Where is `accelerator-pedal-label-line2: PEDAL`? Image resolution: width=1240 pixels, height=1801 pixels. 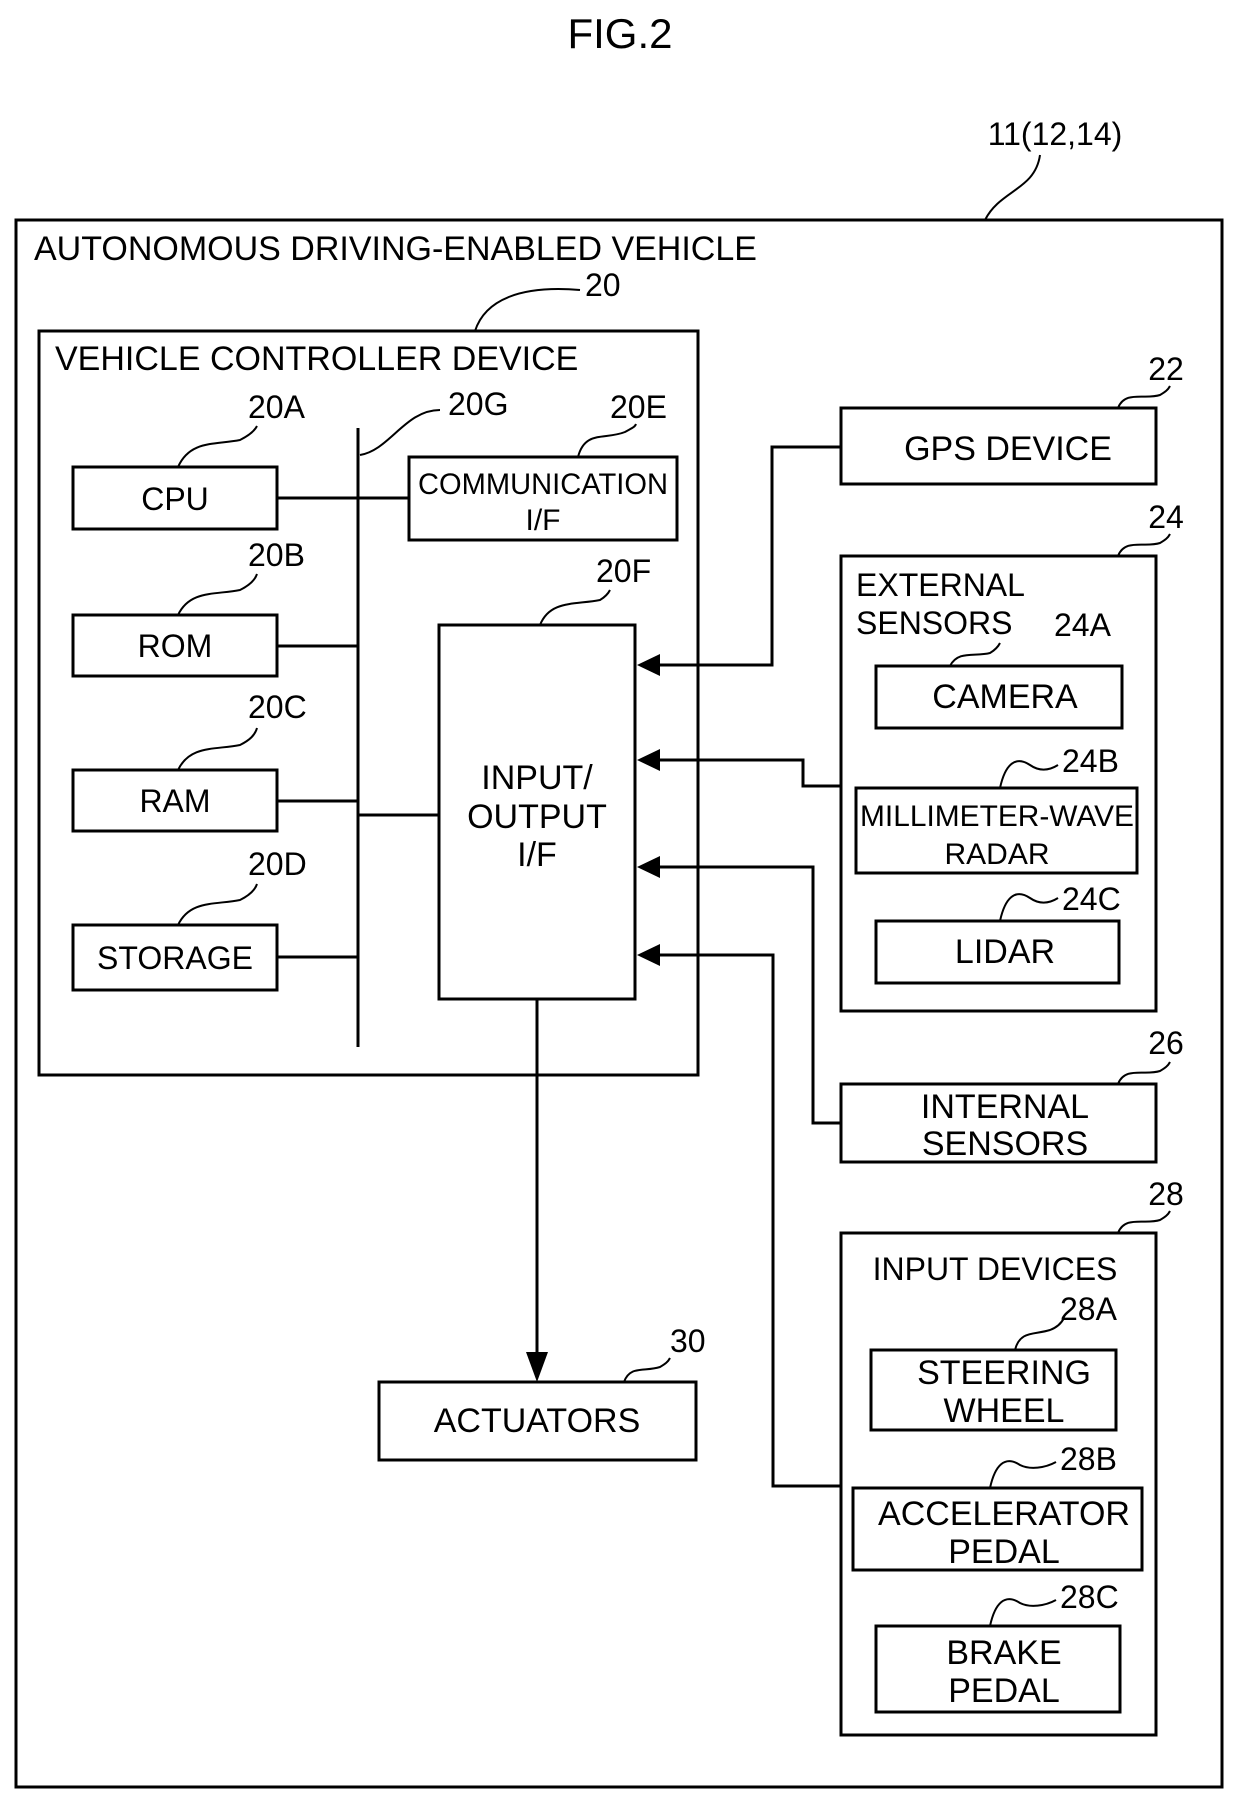 accelerator-pedal-label-line2: PEDAL is located at coordinates (1004, 1552).